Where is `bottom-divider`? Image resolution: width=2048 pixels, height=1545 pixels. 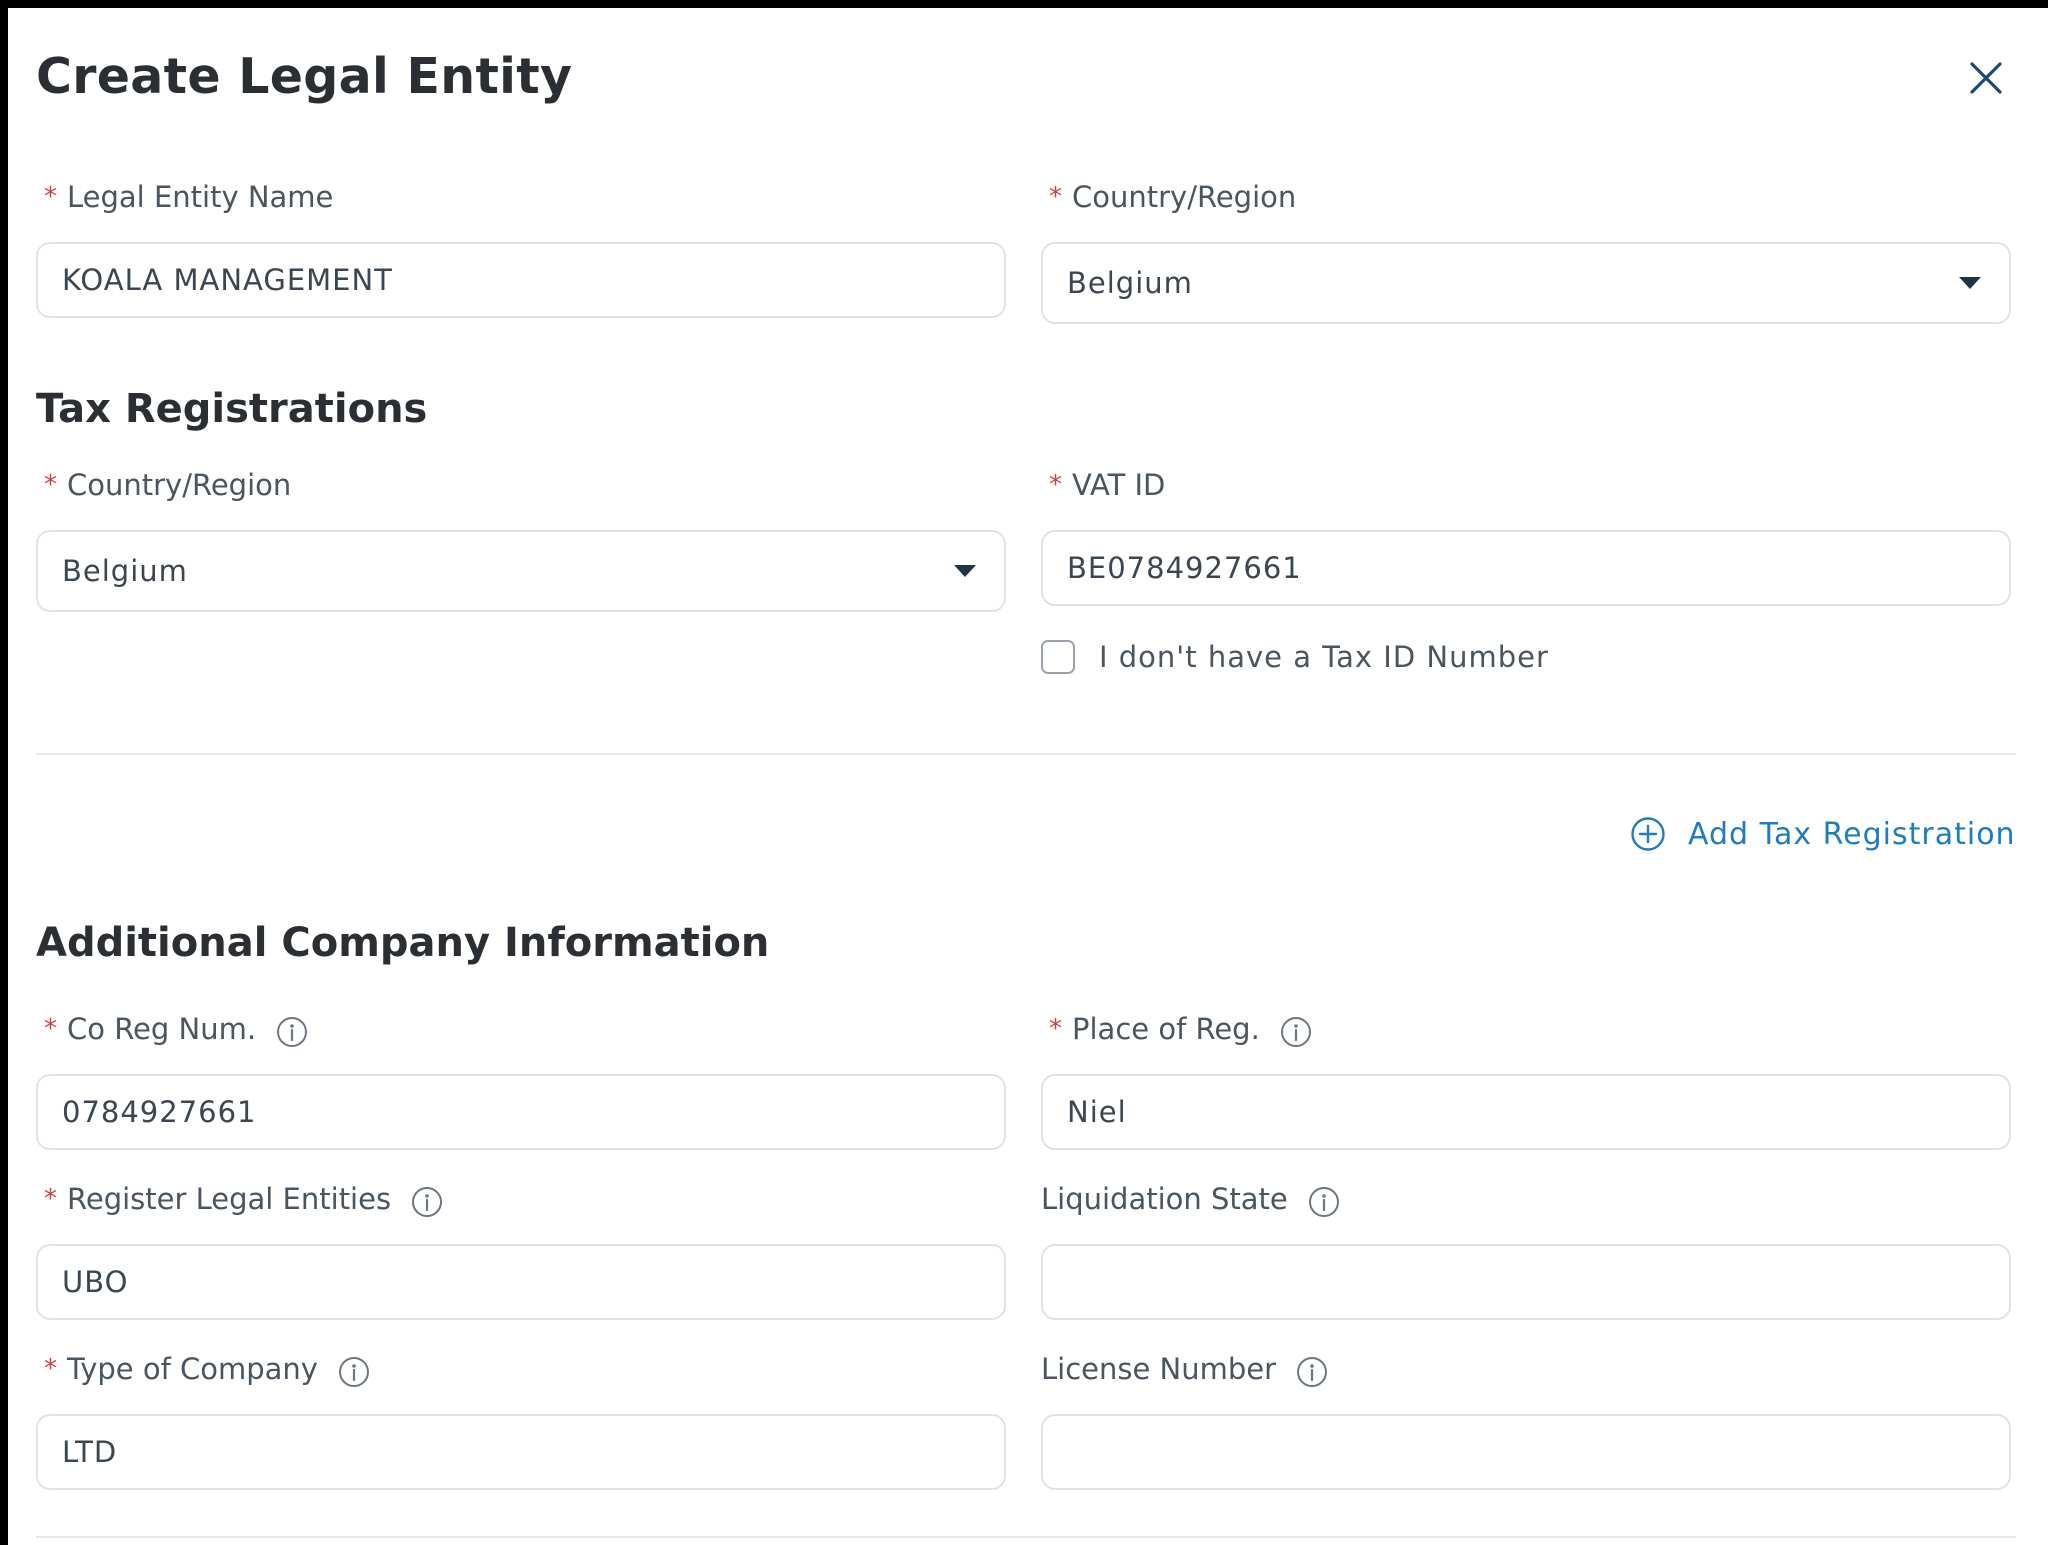 bottom-divider is located at coordinates (1026, 1537).